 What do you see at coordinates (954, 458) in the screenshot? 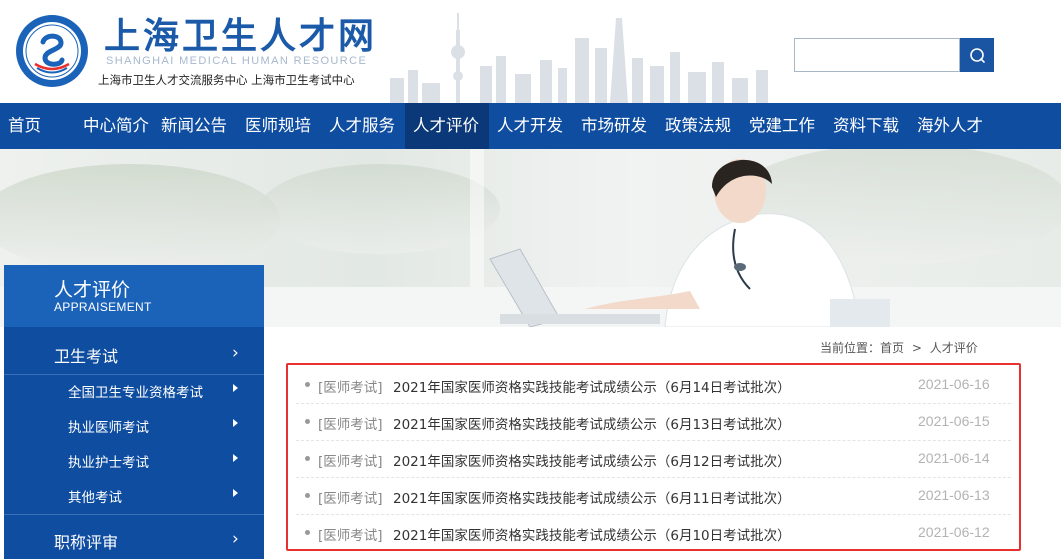
I see `news-date: 2021-06-14` at bounding box center [954, 458].